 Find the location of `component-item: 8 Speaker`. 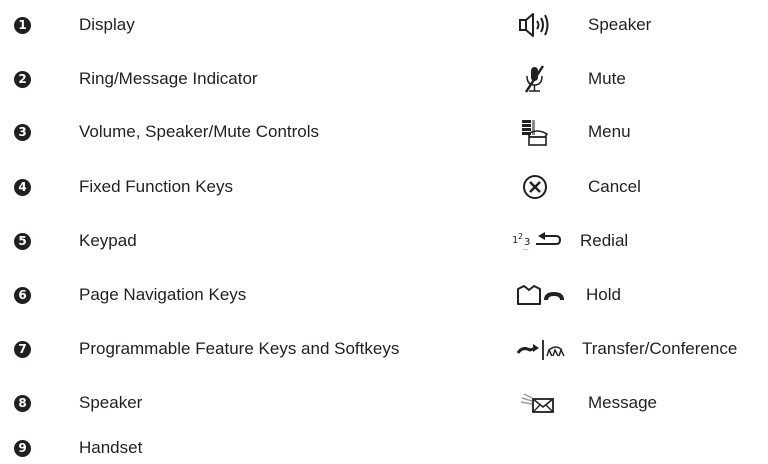

component-item: 8 Speaker is located at coordinates (78, 403).